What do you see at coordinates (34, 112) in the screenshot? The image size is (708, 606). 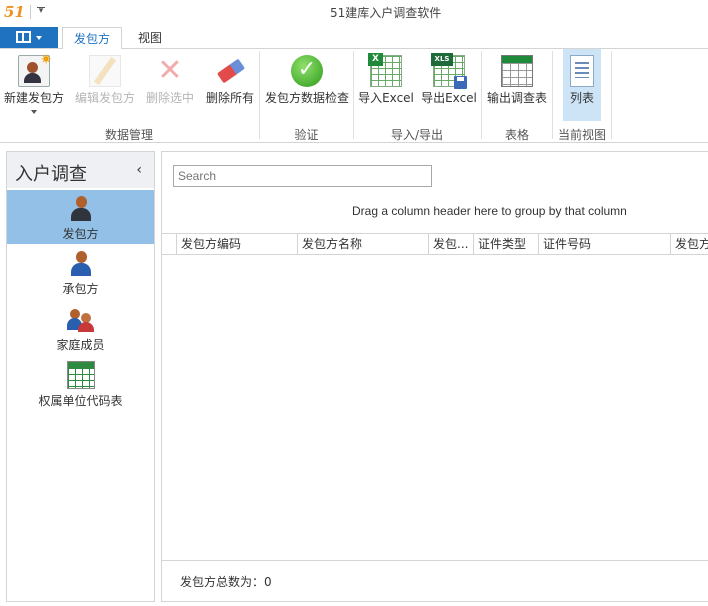 I see `dropdown-arrow-icon` at bounding box center [34, 112].